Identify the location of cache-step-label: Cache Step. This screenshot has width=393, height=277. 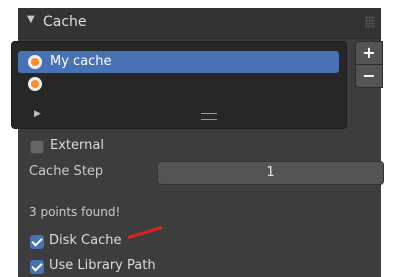
(66, 171).